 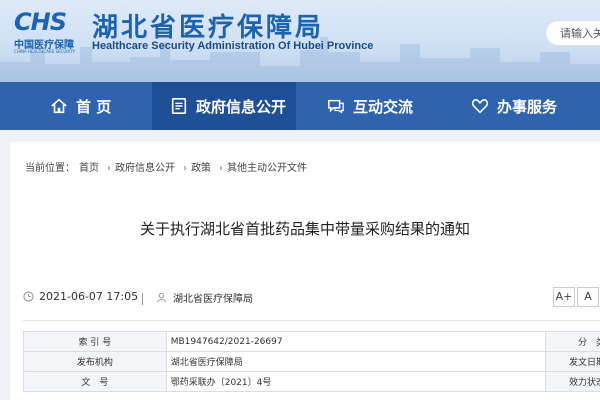 I want to click on table-row: 发布机构 湖北省医疗保障局 发文日期, so click(x=311, y=361).